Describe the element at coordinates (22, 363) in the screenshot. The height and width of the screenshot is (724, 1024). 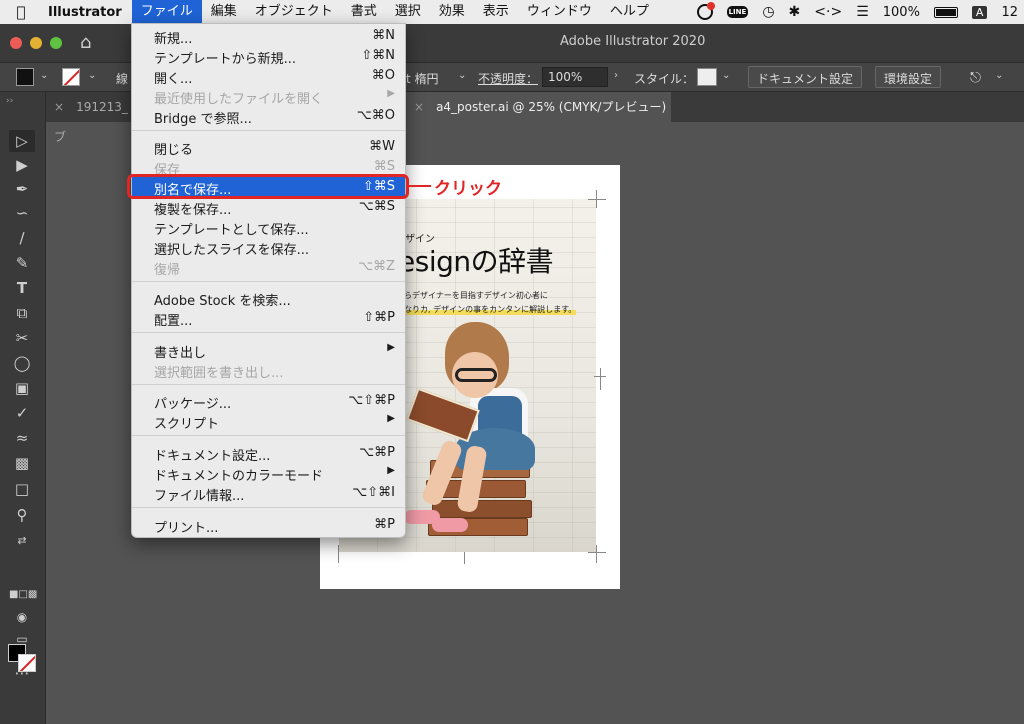
I see `shape-builder-tool-icon: ◯` at that location.